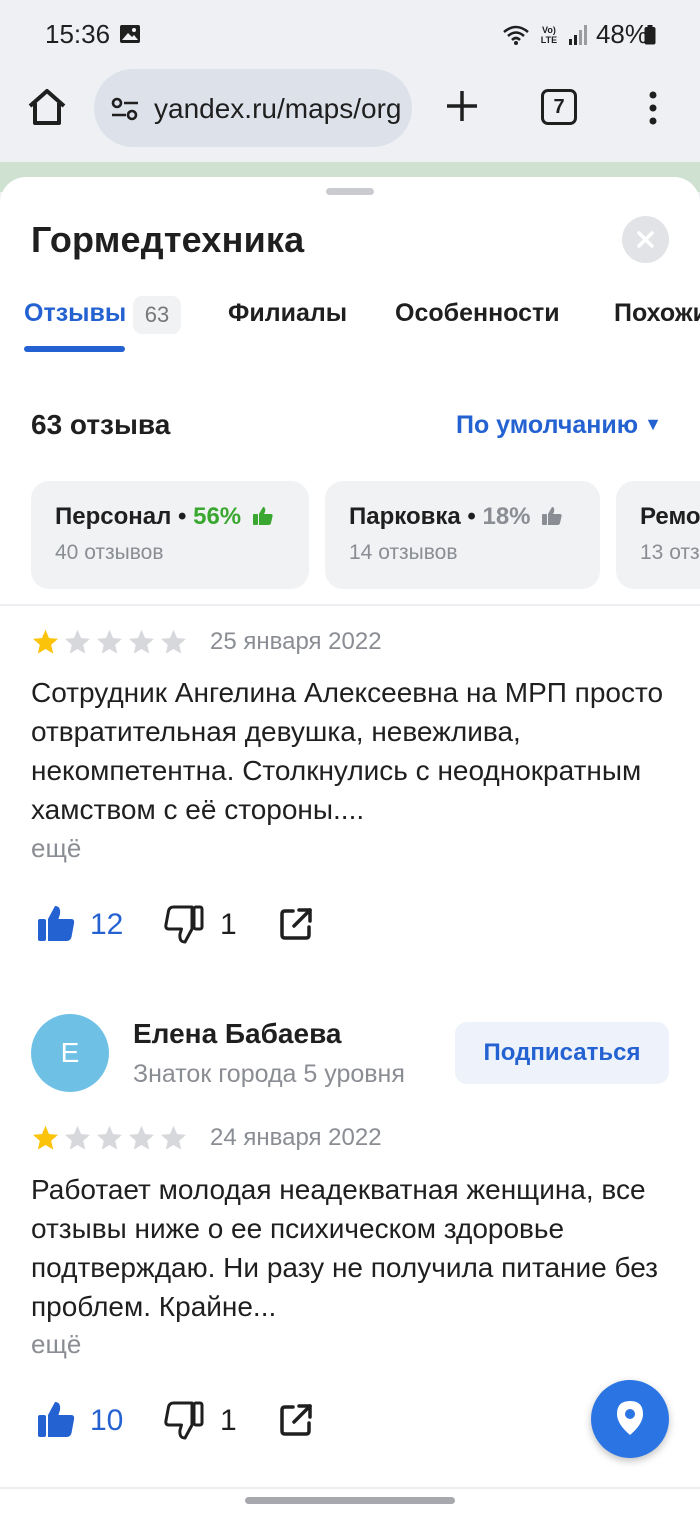  I want to click on likes-count: 12, so click(107, 924).